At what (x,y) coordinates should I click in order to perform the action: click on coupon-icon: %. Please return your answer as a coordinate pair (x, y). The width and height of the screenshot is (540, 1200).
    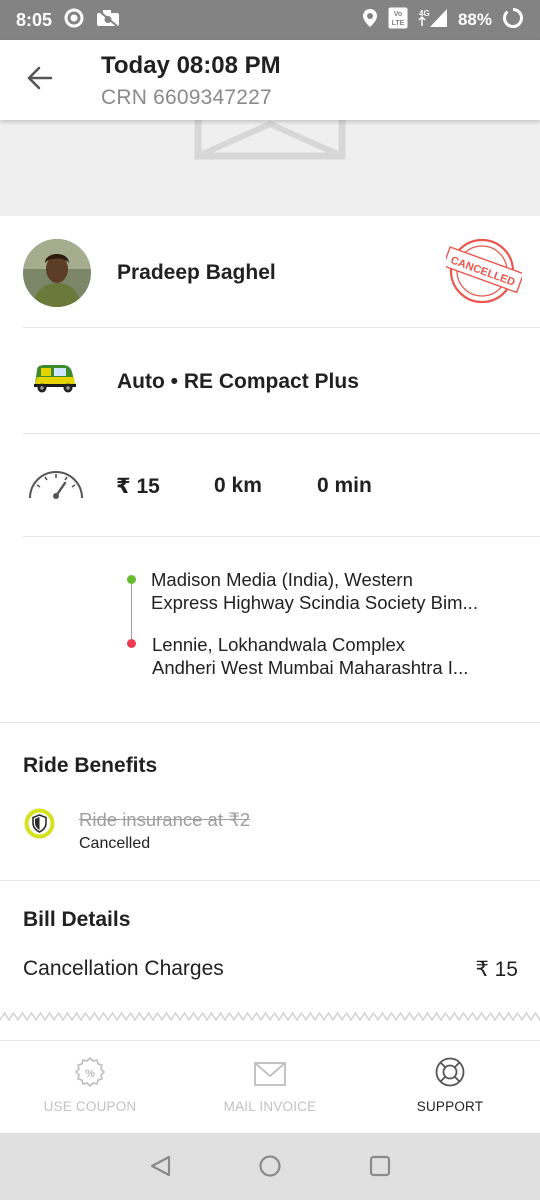
    Looking at the image, I should click on (90, 1074).